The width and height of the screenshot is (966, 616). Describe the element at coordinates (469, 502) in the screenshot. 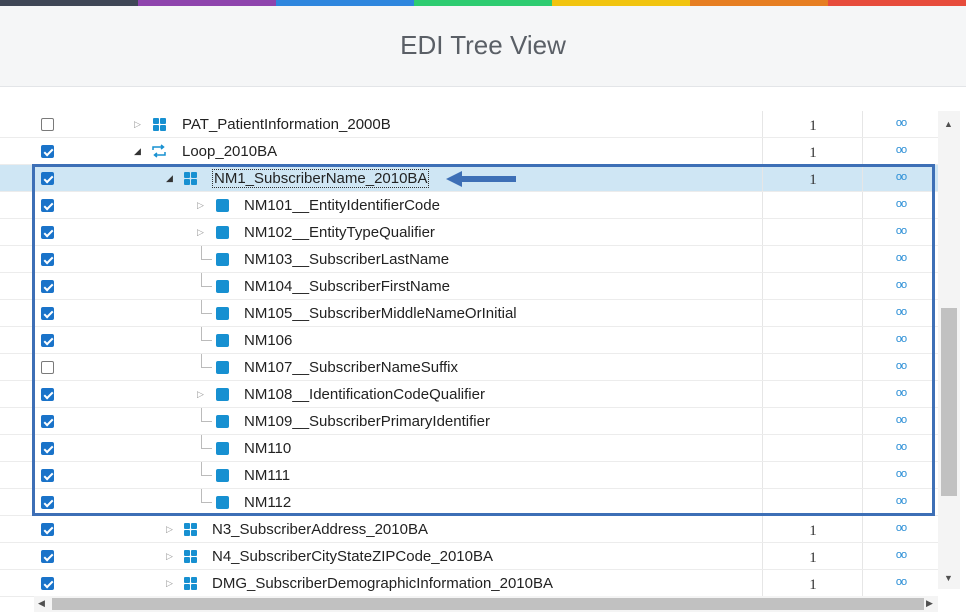

I see `tree-row: NM112 oo` at that location.